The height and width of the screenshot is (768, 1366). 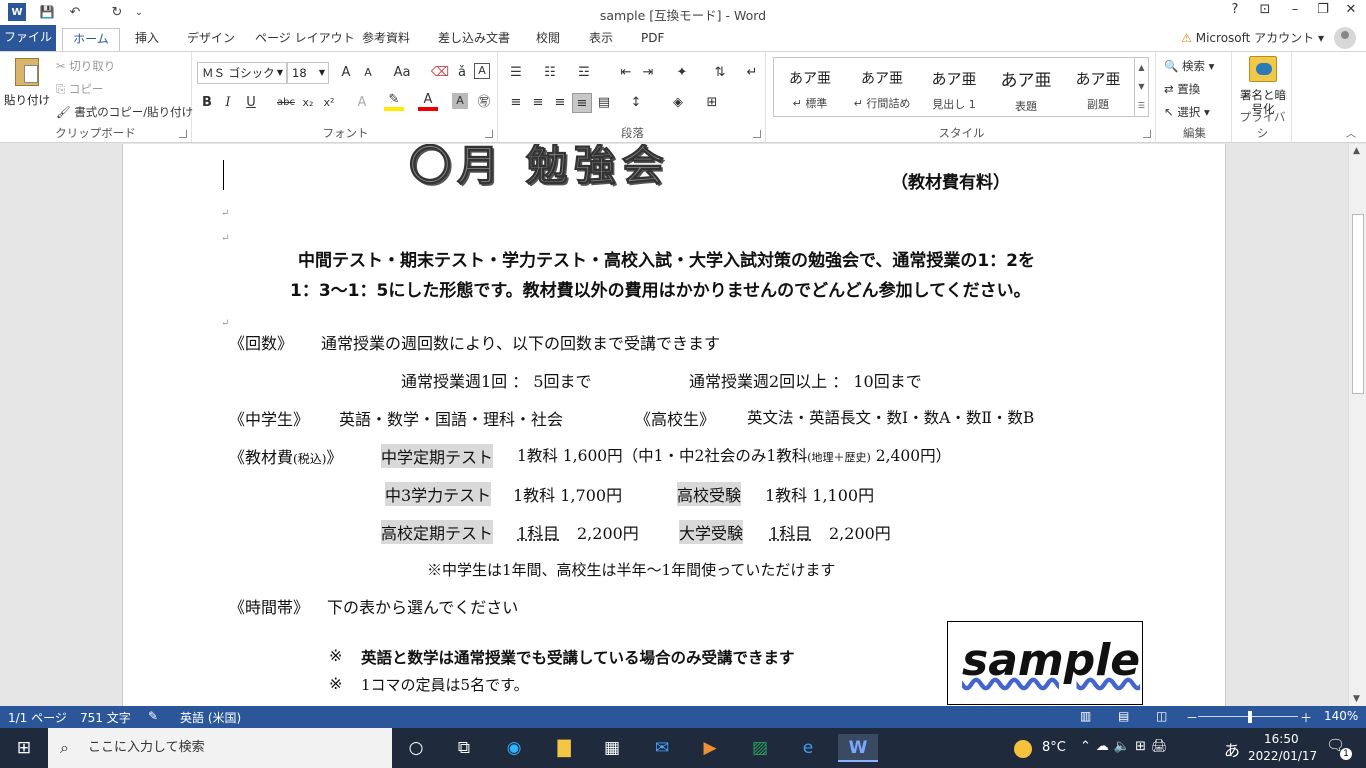 What do you see at coordinates (516, 103) in the screenshot?
I see `align-left-icon: ≡` at bounding box center [516, 103].